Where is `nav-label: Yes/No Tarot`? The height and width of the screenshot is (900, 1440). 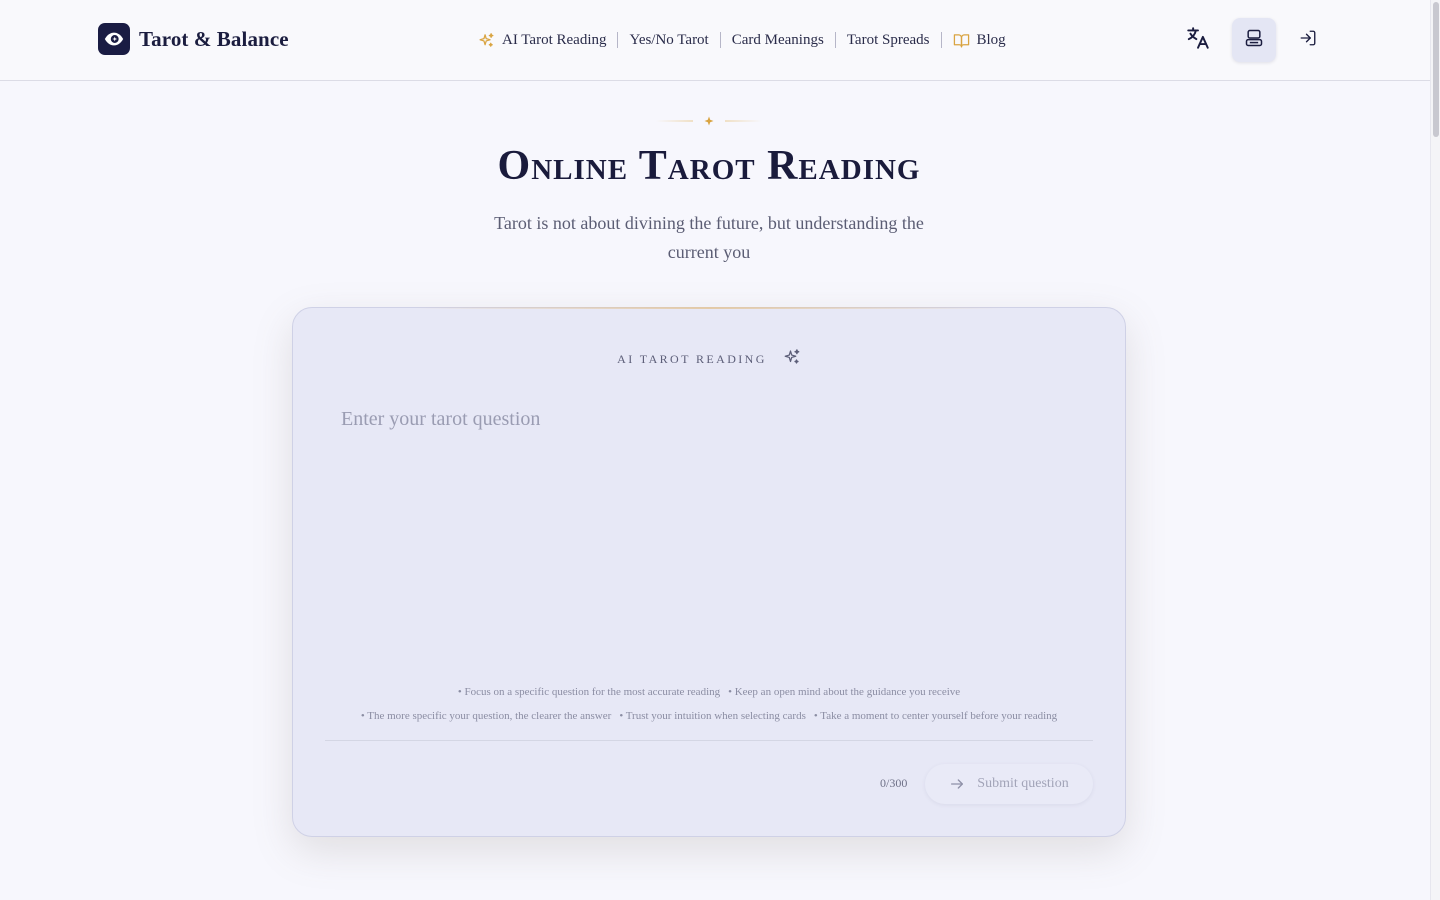 nav-label: Yes/No Tarot is located at coordinates (669, 39).